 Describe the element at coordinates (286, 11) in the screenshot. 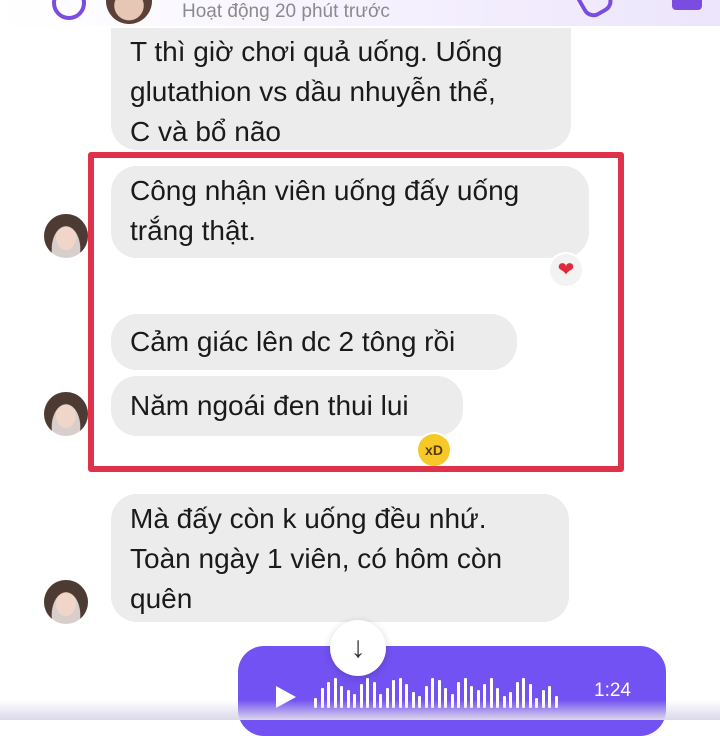

I see `active-status: Hoạt động 20 phút trước` at that location.